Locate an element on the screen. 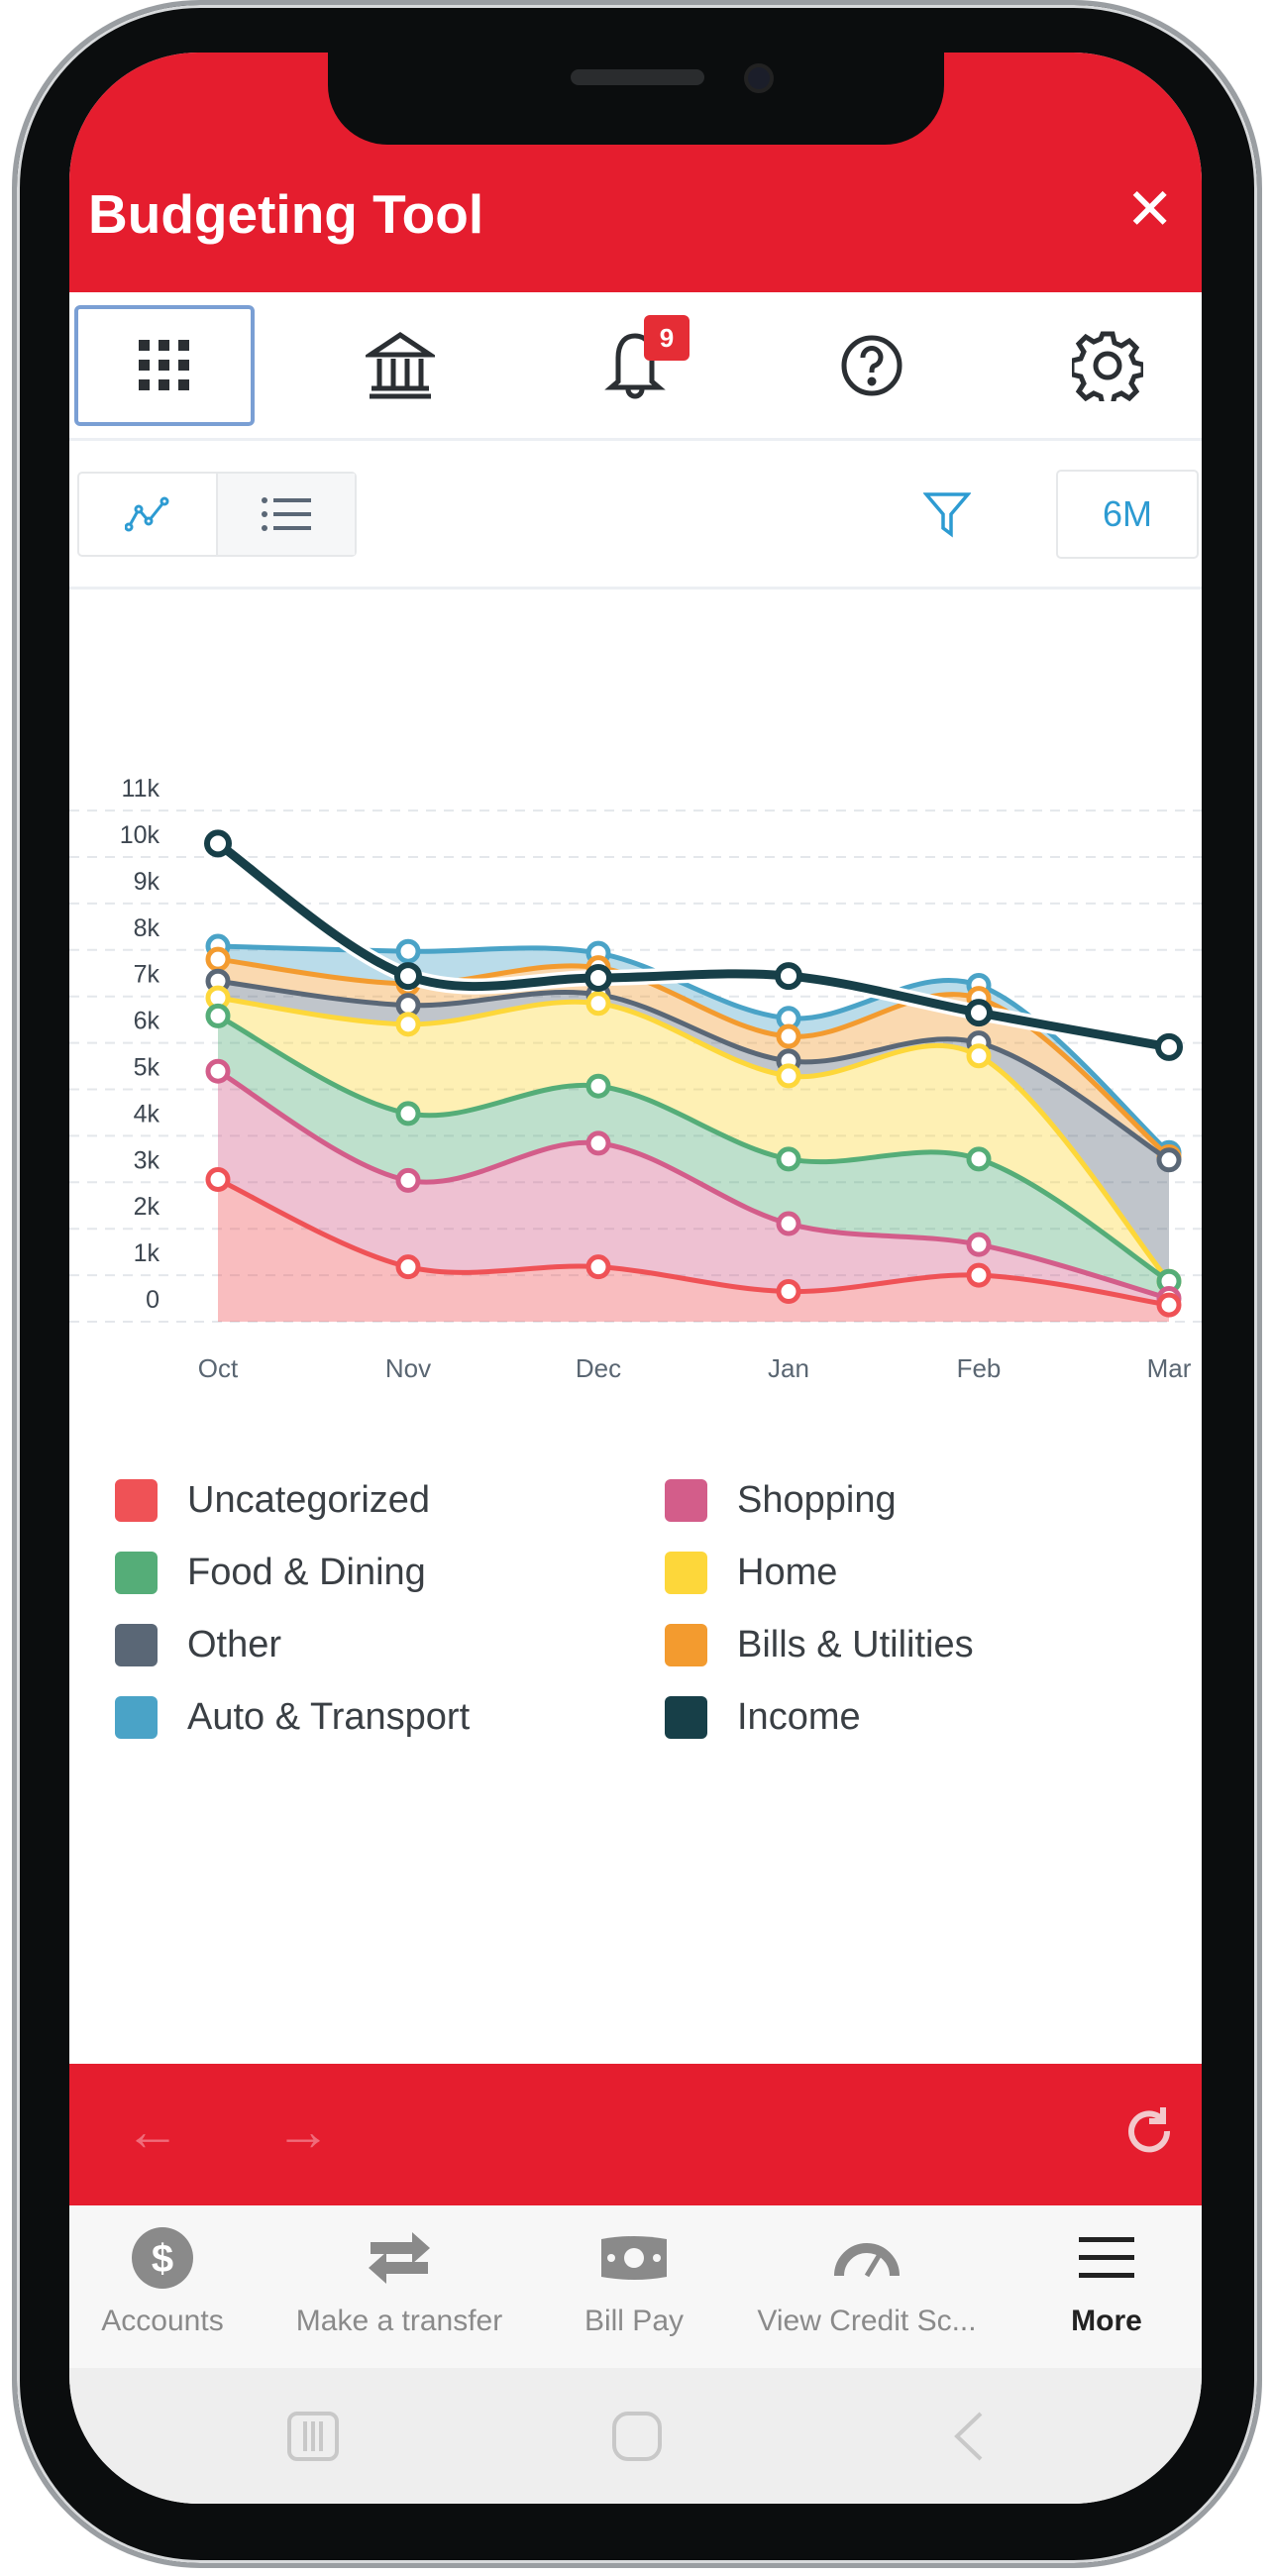  arrow-right-icon: → is located at coordinates (303, 2131).